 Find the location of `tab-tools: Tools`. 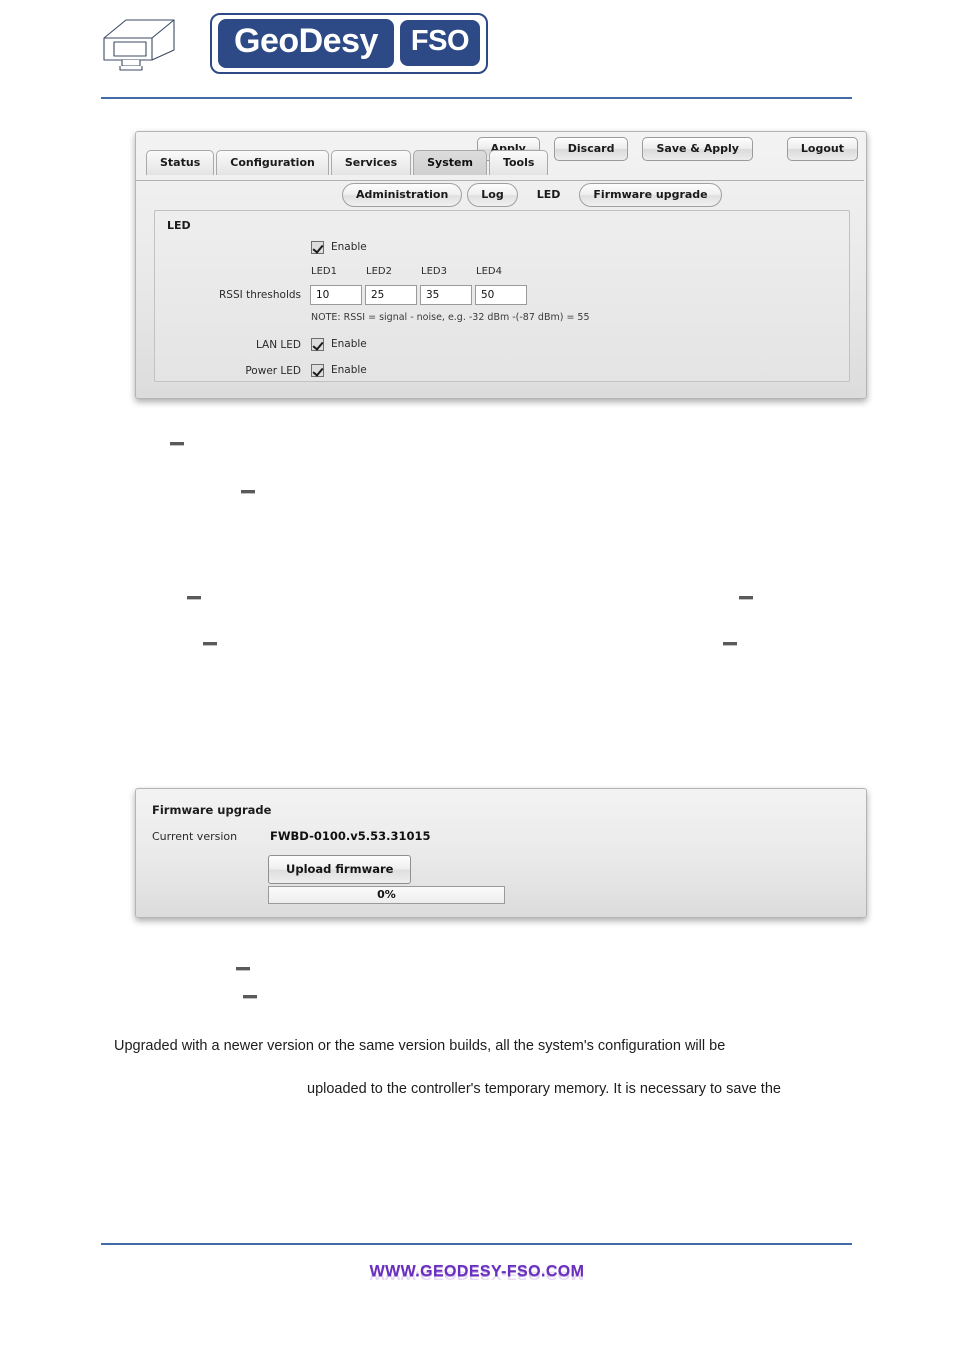

tab-tools: Tools is located at coordinates (518, 162).